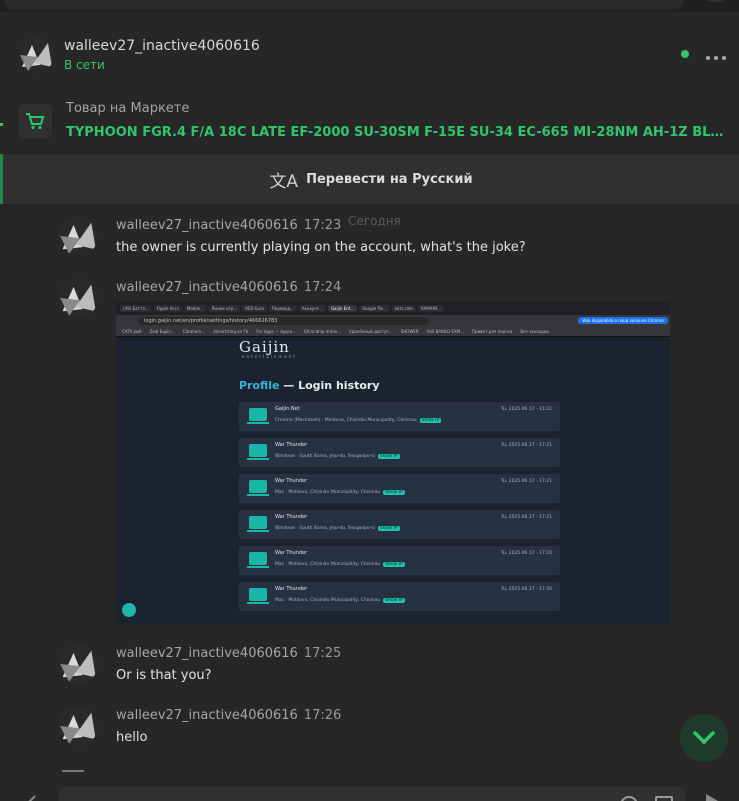 The height and width of the screenshot is (801, 739). I want to click on send-icon, so click(712, 797).